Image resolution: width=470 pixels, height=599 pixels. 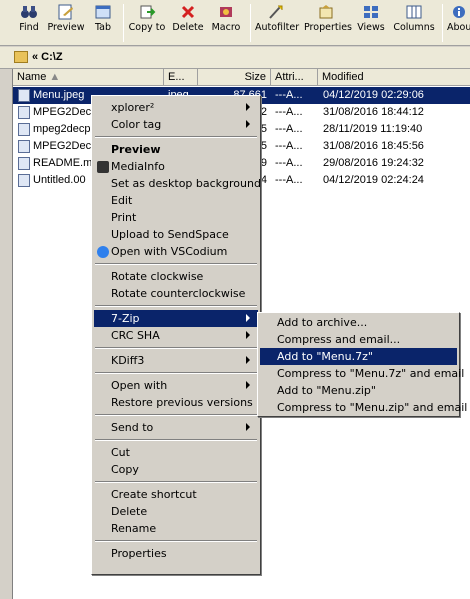 What do you see at coordinates (157, 276) in the screenshot?
I see `menu-item-label: Rotate clockwise` at bounding box center [157, 276].